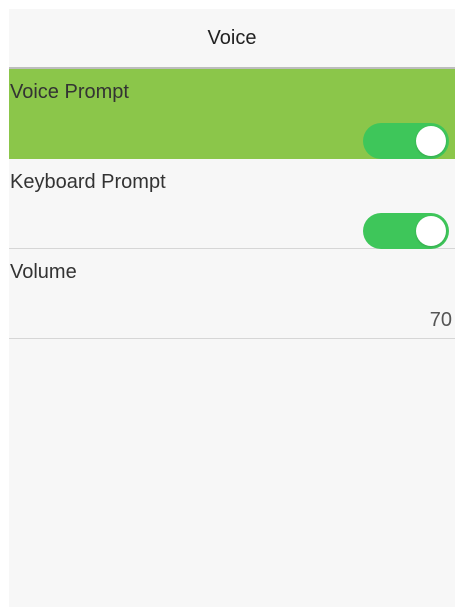 This screenshot has height=607, width=455. What do you see at coordinates (406, 141) in the screenshot?
I see `voice-prompt-toggle` at bounding box center [406, 141].